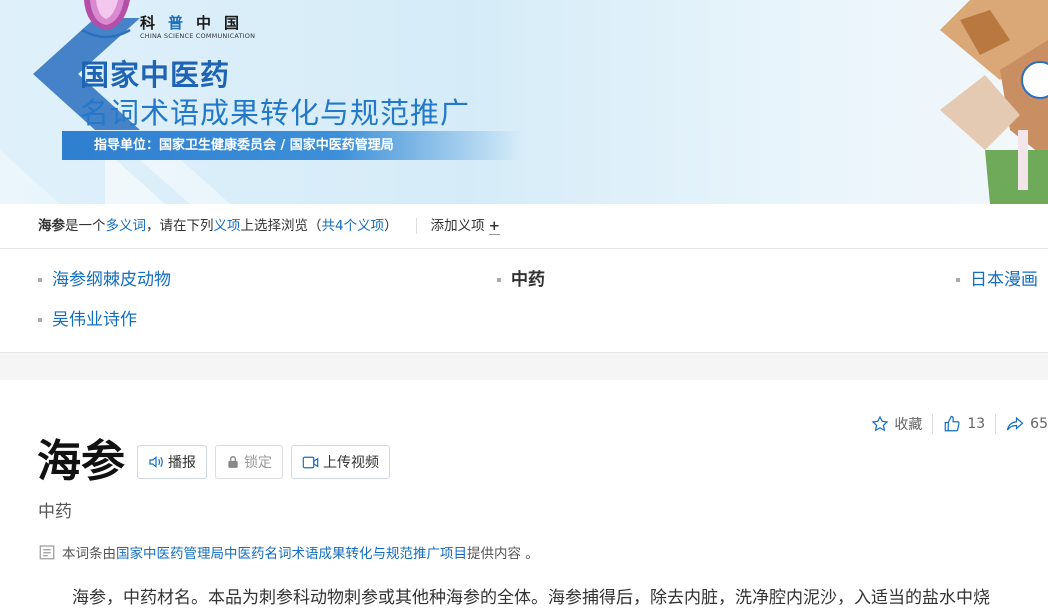  What do you see at coordinates (521, 280) in the screenshot?
I see `sense-item-tcm: 中药` at bounding box center [521, 280].